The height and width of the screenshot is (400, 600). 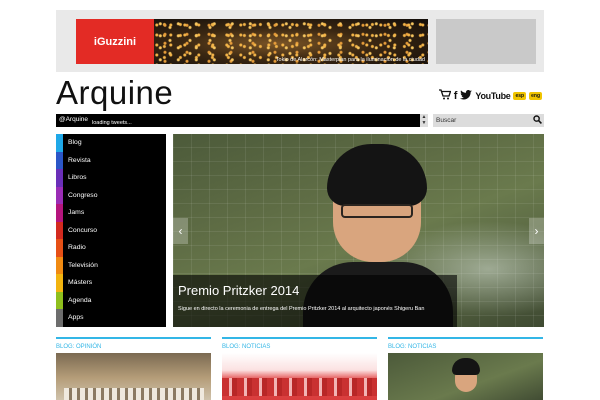 I want to click on cart-icon, so click(x=445, y=96).